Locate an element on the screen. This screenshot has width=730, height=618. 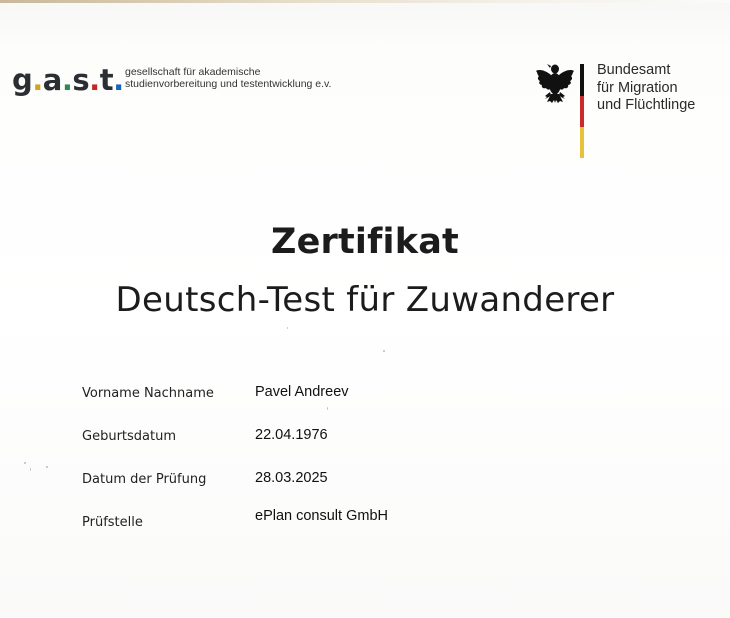
field-label-test-center: Prüfstelle is located at coordinates (112, 522).